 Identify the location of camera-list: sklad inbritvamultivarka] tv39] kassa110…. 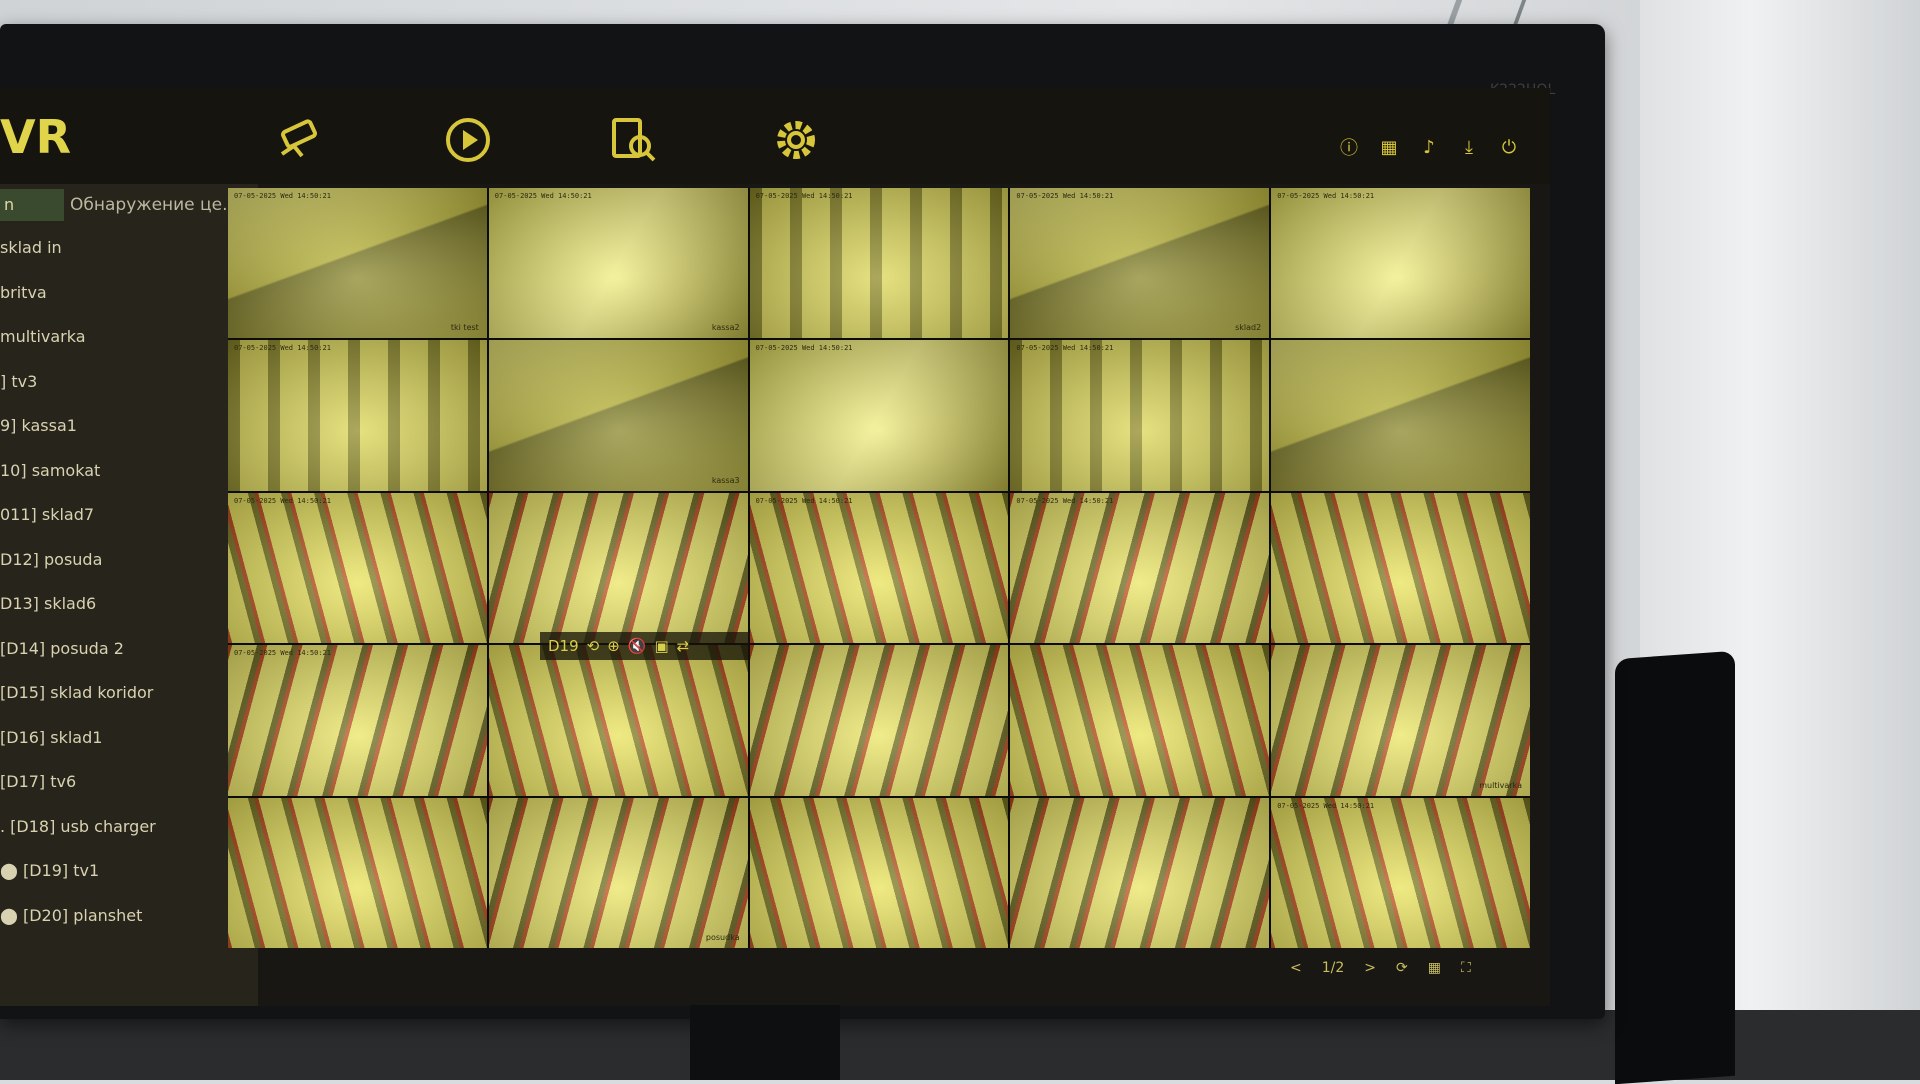
(129, 582).